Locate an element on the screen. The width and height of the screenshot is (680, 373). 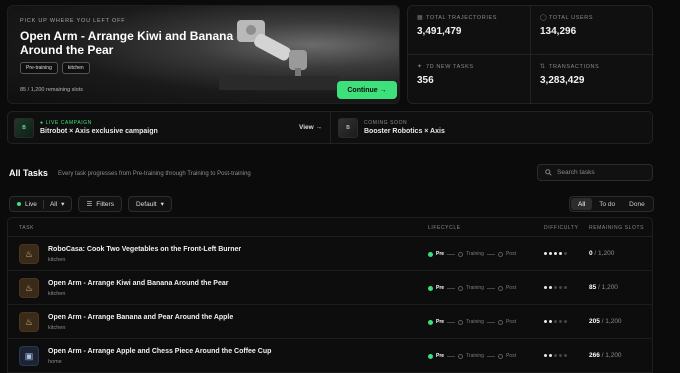
status-segmented-control: All To do Done is located at coordinates (611, 204).